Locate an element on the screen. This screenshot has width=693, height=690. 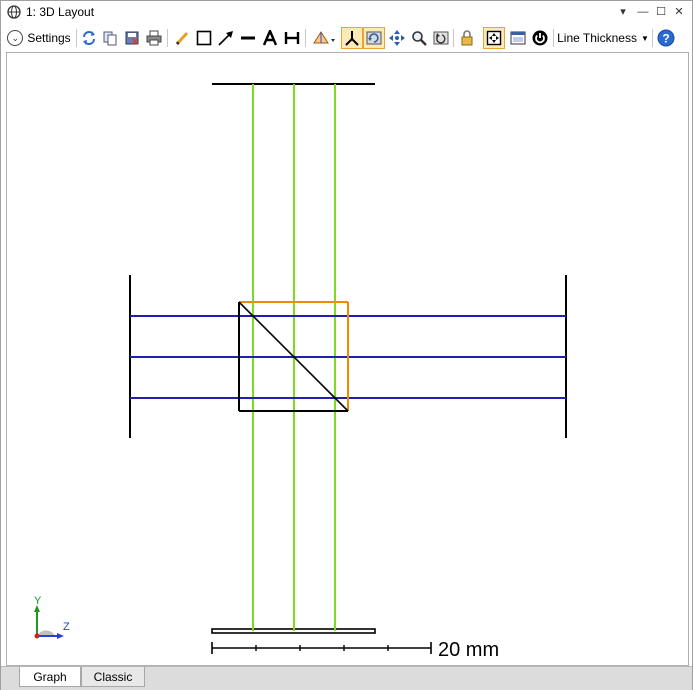
line-icon is located at coordinates (248, 38).